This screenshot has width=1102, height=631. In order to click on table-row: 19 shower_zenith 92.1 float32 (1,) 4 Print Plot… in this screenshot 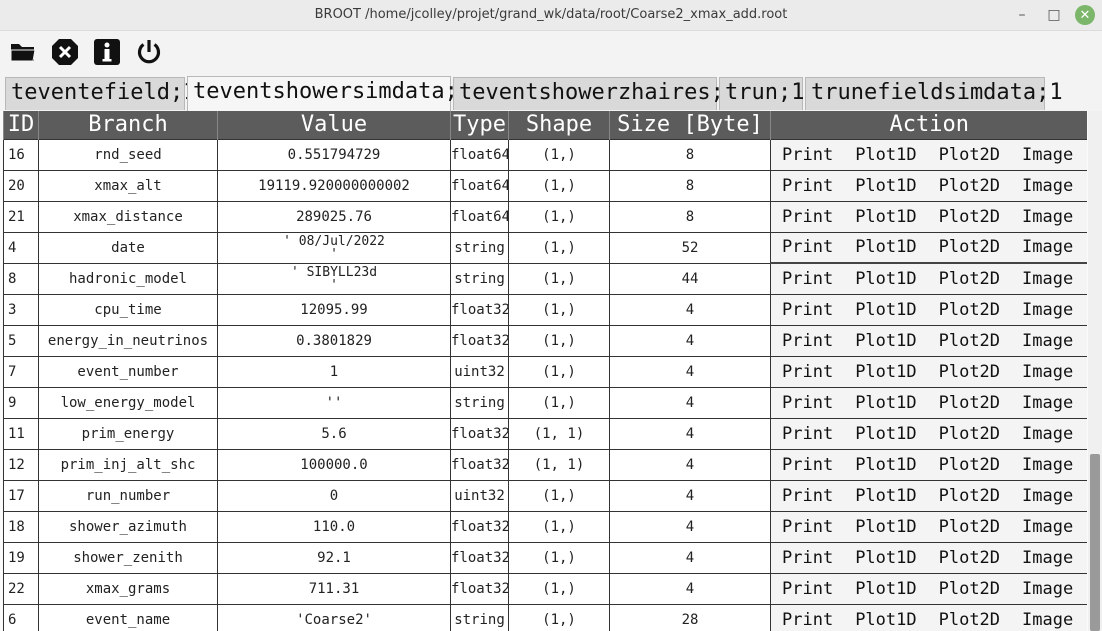, I will do `click(545, 557)`.